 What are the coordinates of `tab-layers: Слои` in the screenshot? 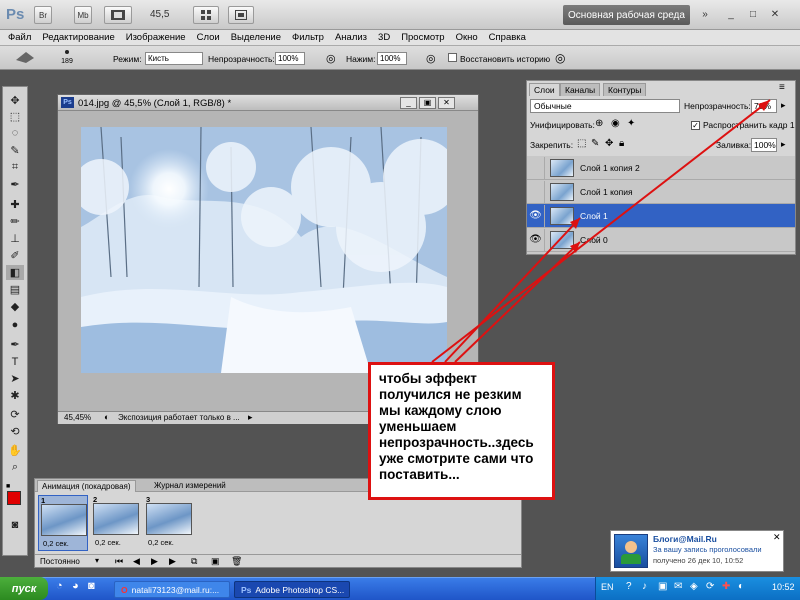 It's located at (544, 89).